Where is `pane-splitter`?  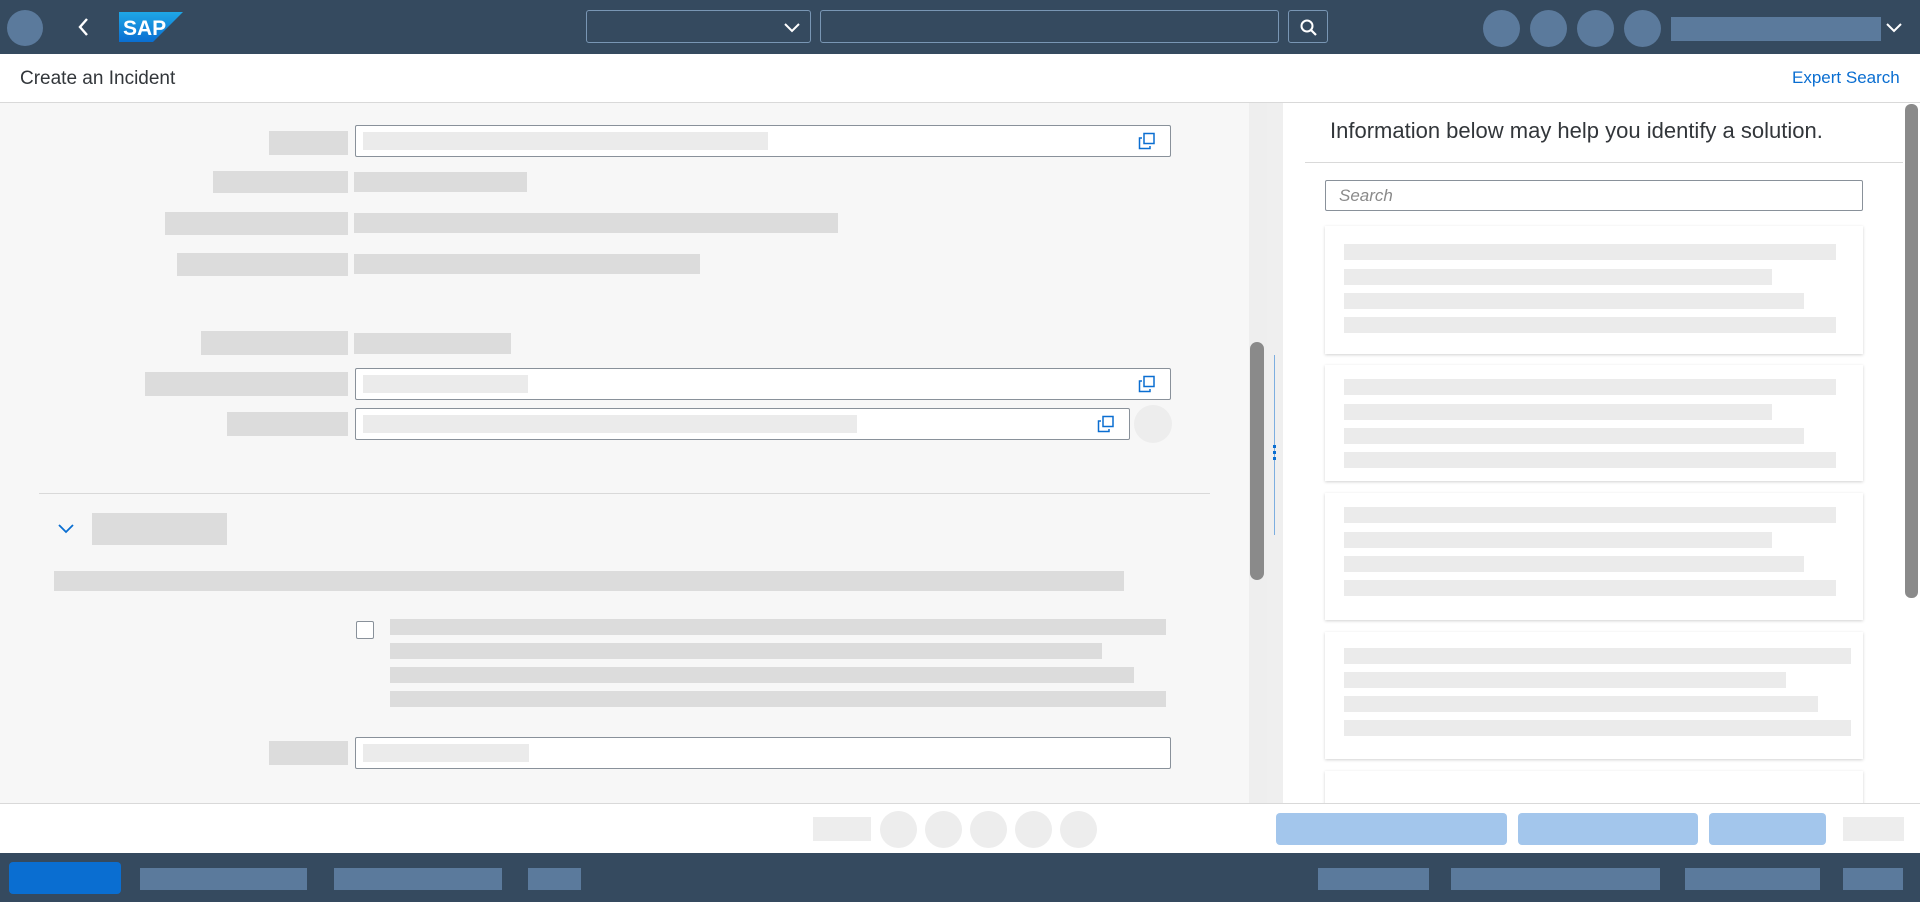
pane-splitter is located at coordinates (1275, 453).